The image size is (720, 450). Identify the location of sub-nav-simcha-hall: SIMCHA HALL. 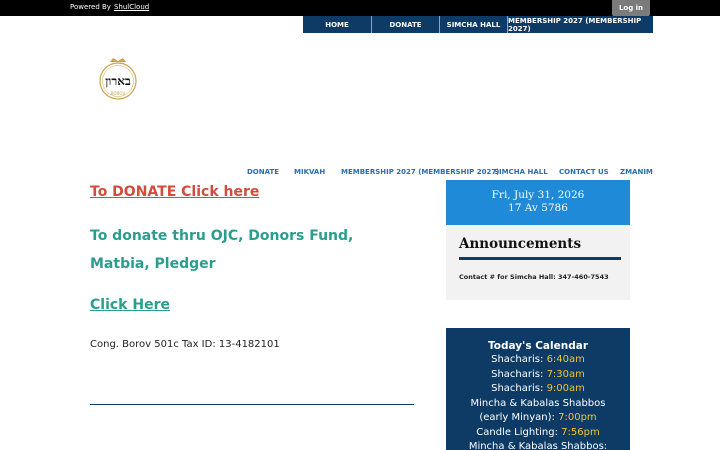
(521, 172).